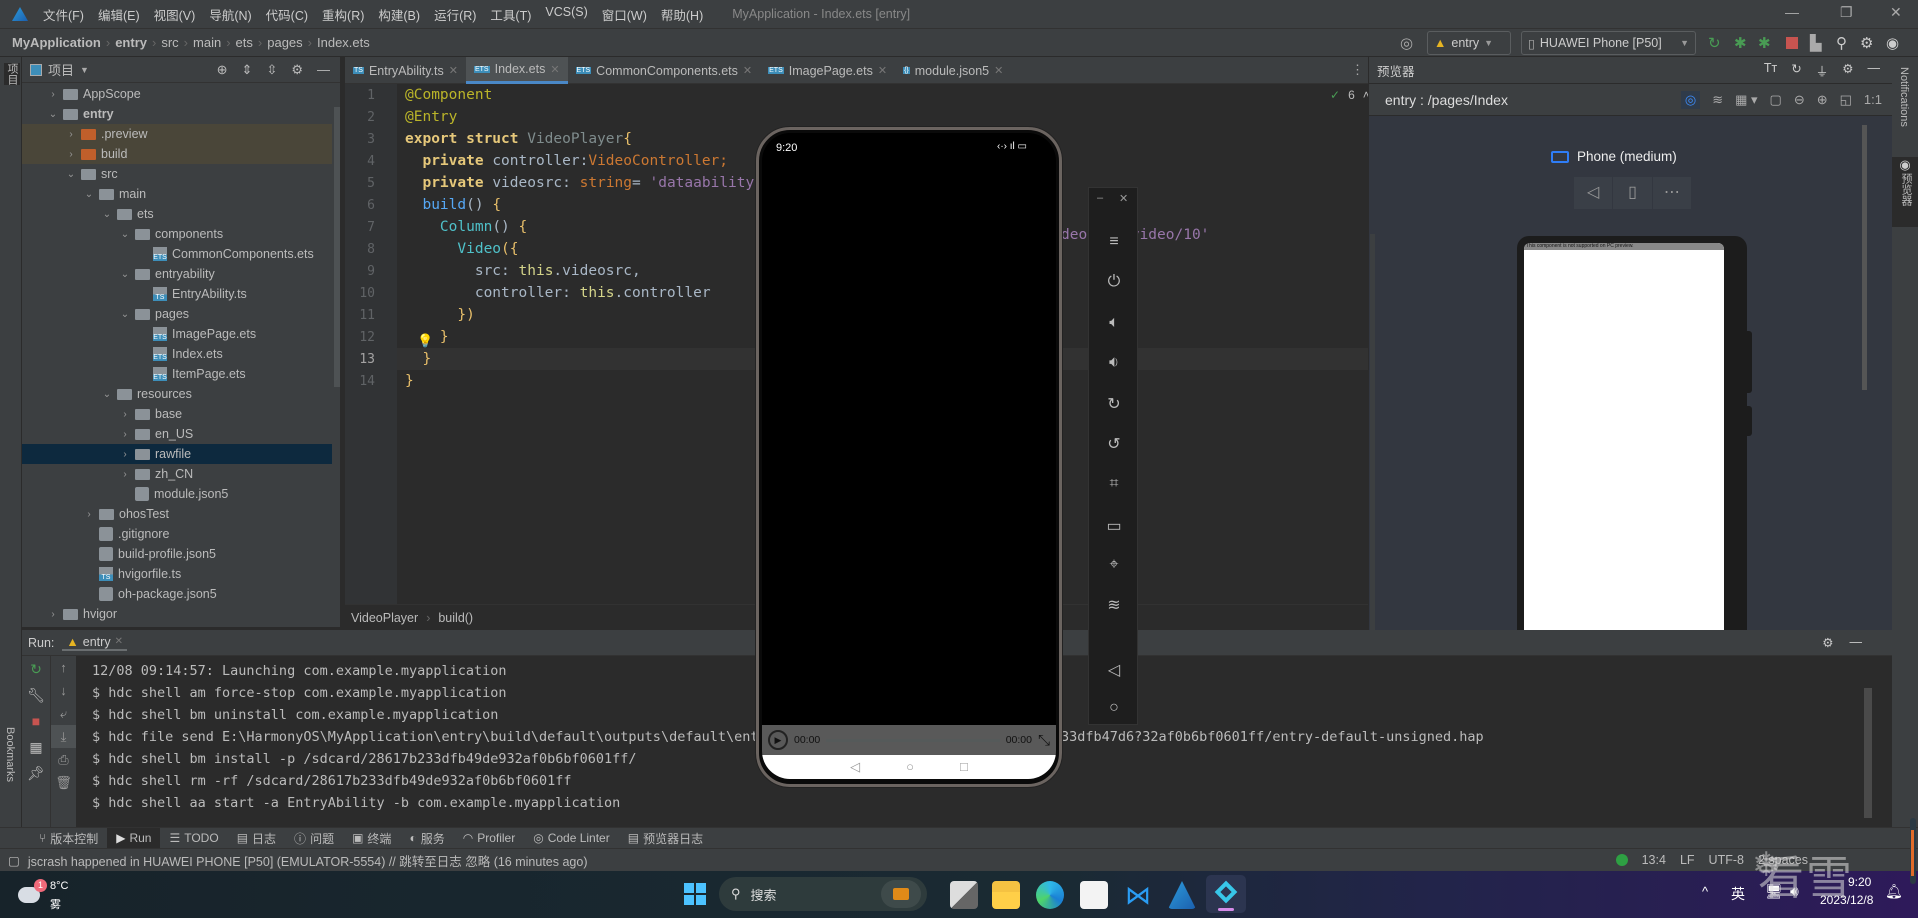  I want to click on chevron-down-icon: ▼, so click(84, 70).